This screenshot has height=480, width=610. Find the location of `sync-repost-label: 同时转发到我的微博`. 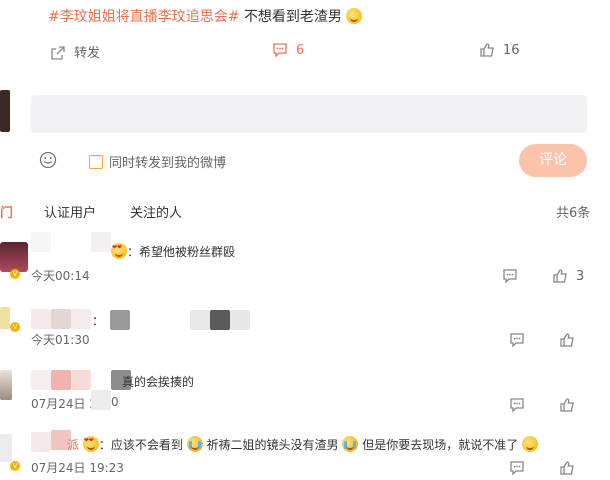

sync-repost-label: 同时转发到我的微博 is located at coordinates (168, 163).